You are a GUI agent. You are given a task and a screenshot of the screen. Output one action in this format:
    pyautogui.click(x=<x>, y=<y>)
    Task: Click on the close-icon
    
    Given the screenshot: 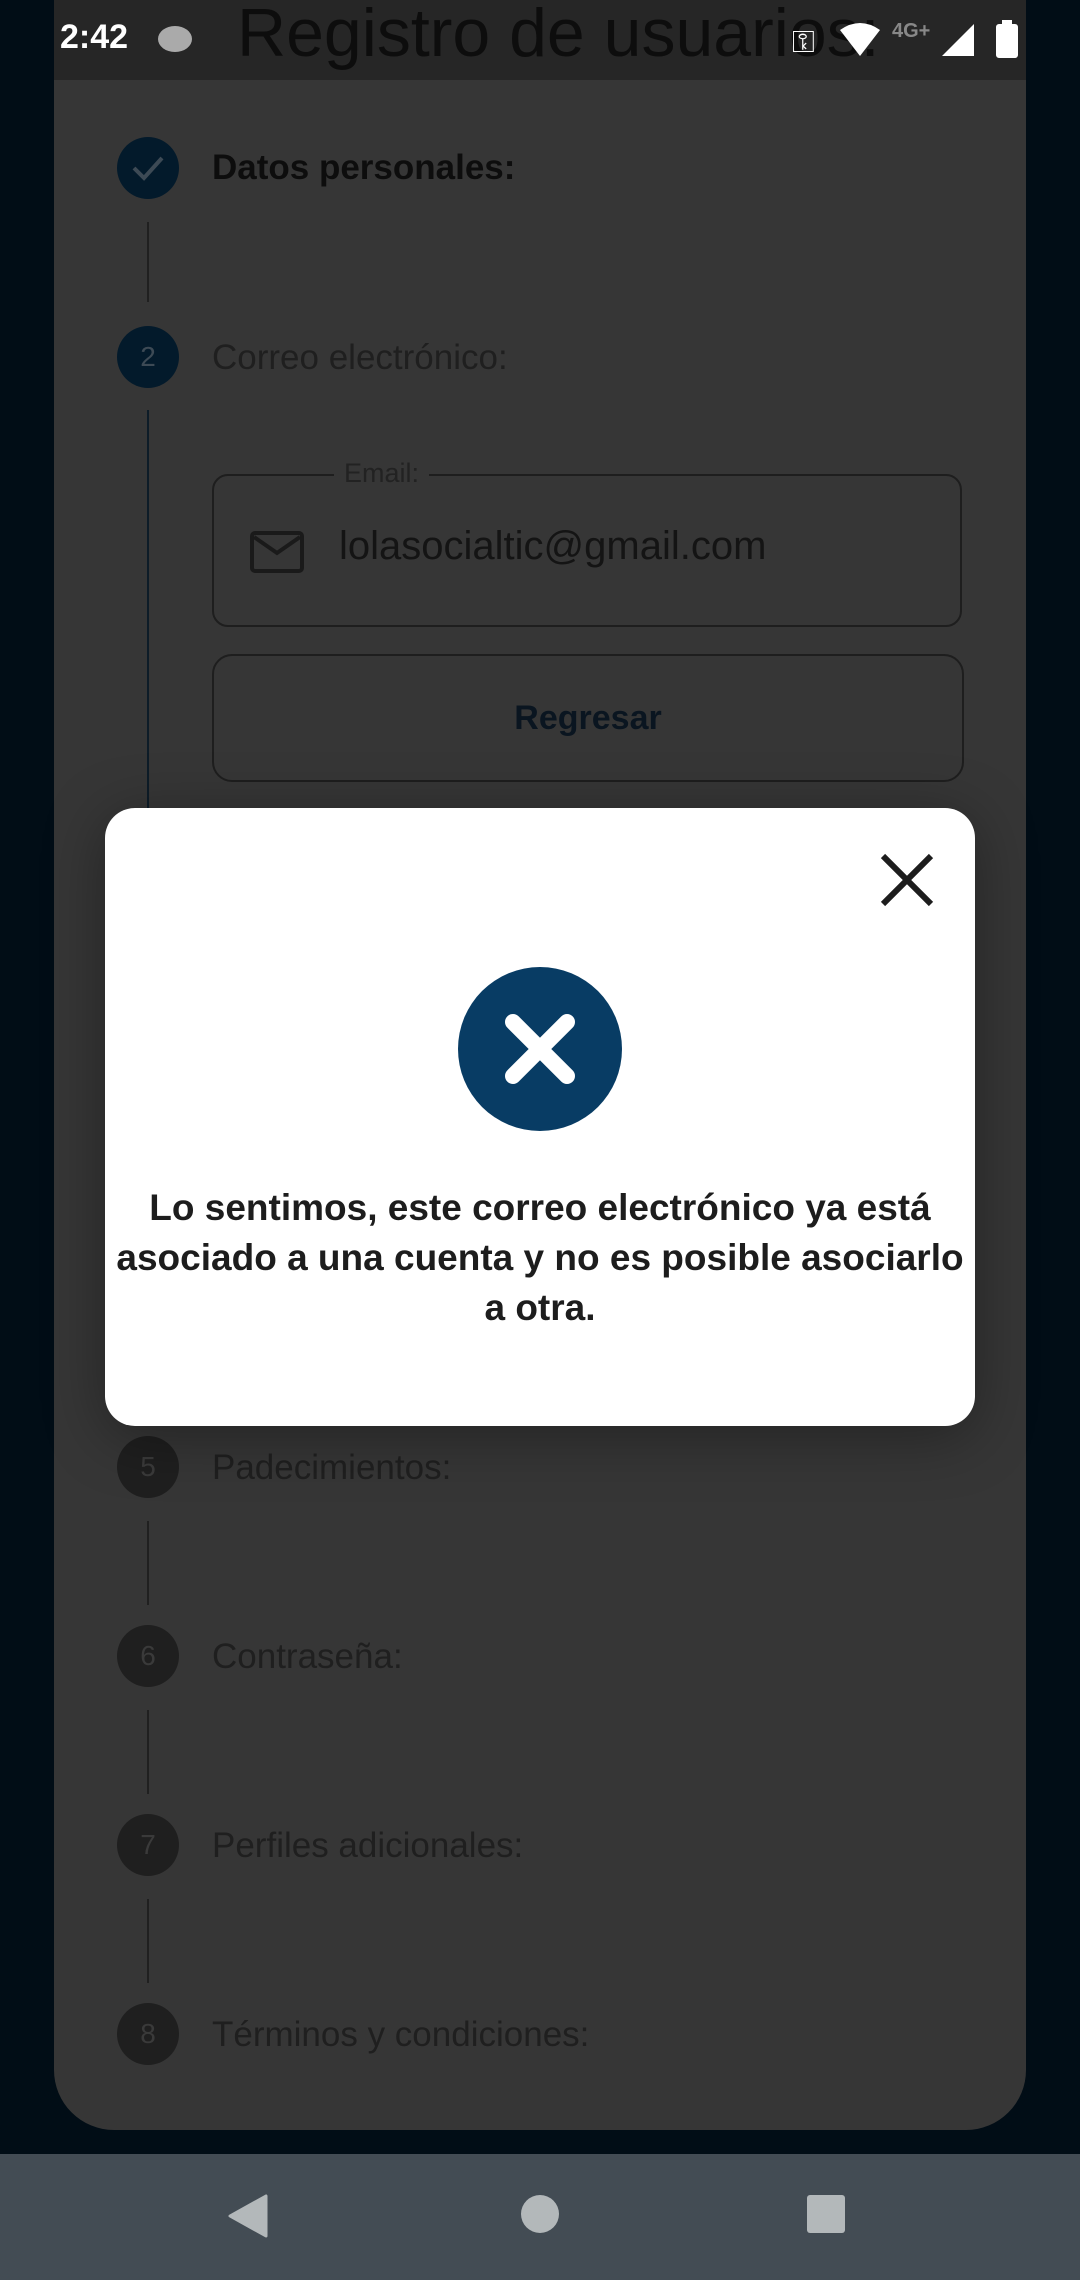 What is the action you would take?
    pyautogui.click(x=907, y=880)
    